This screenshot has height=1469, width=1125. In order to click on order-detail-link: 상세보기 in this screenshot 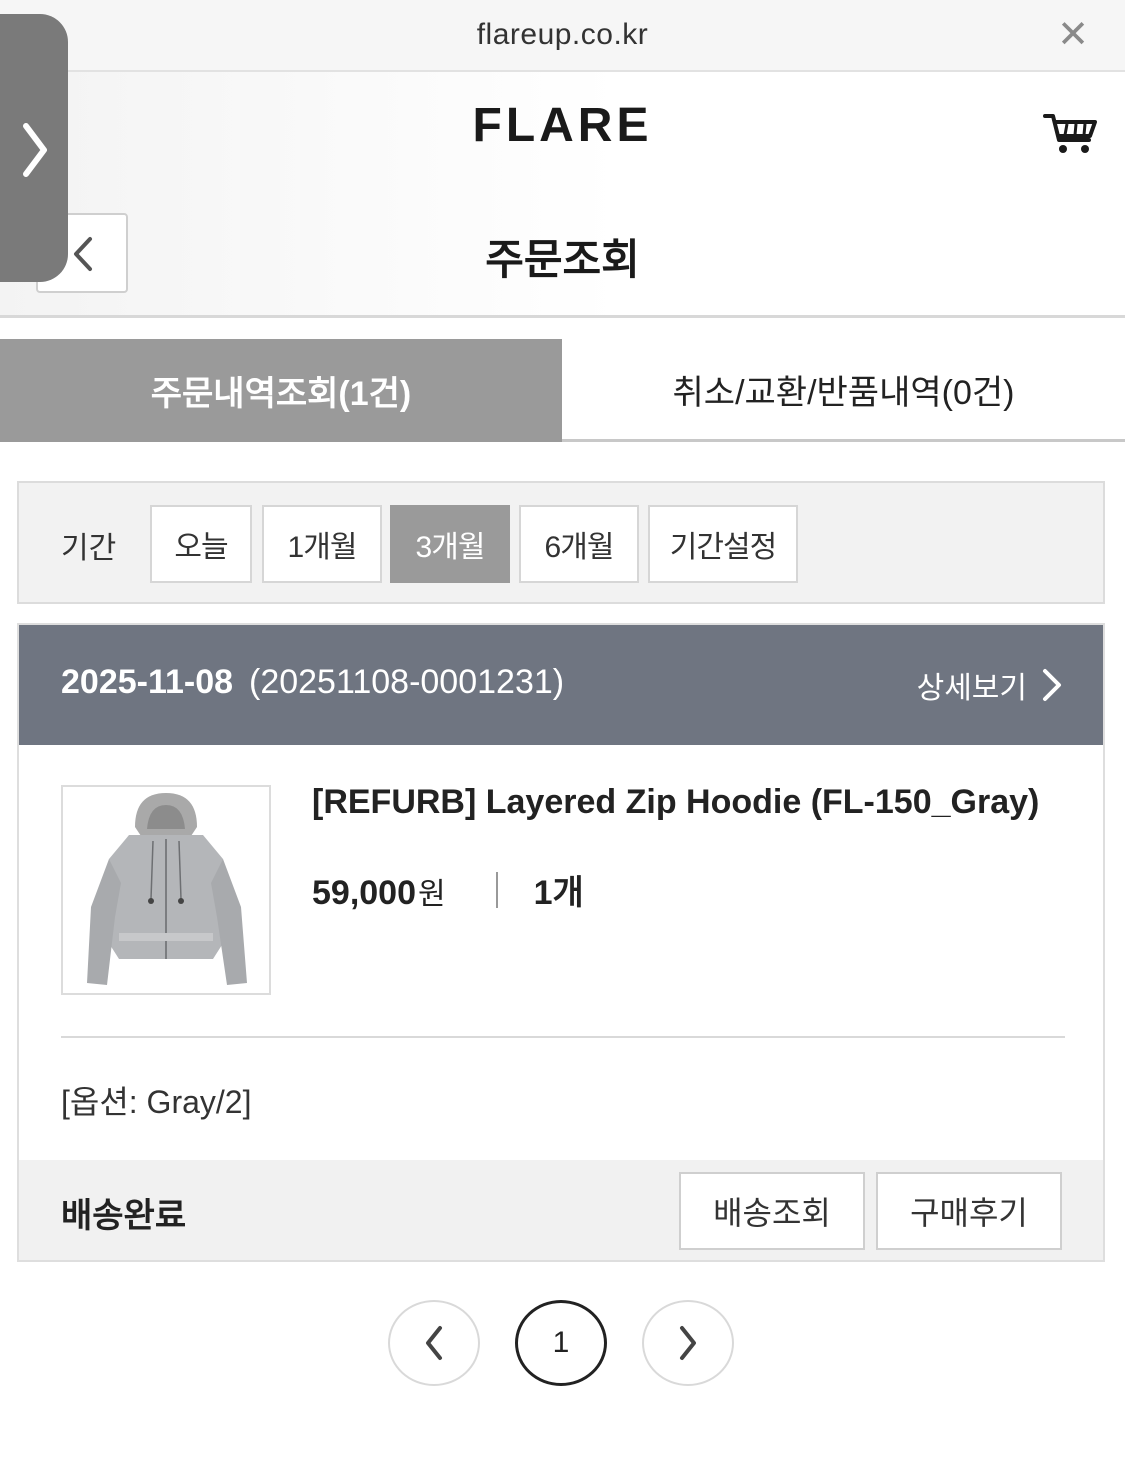, I will do `click(990, 685)`.